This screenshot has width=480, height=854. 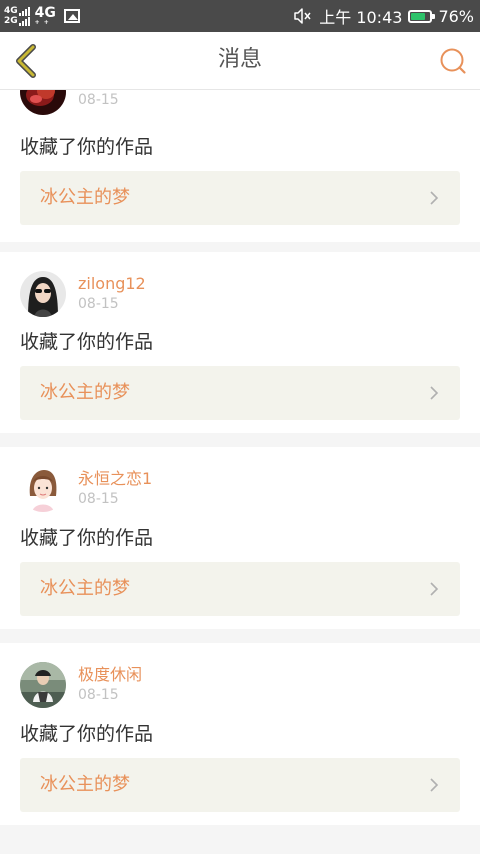 What do you see at coordinates (302, 16) in the screenshot?
I see `mute-icon` at bounding box center [302, 16].